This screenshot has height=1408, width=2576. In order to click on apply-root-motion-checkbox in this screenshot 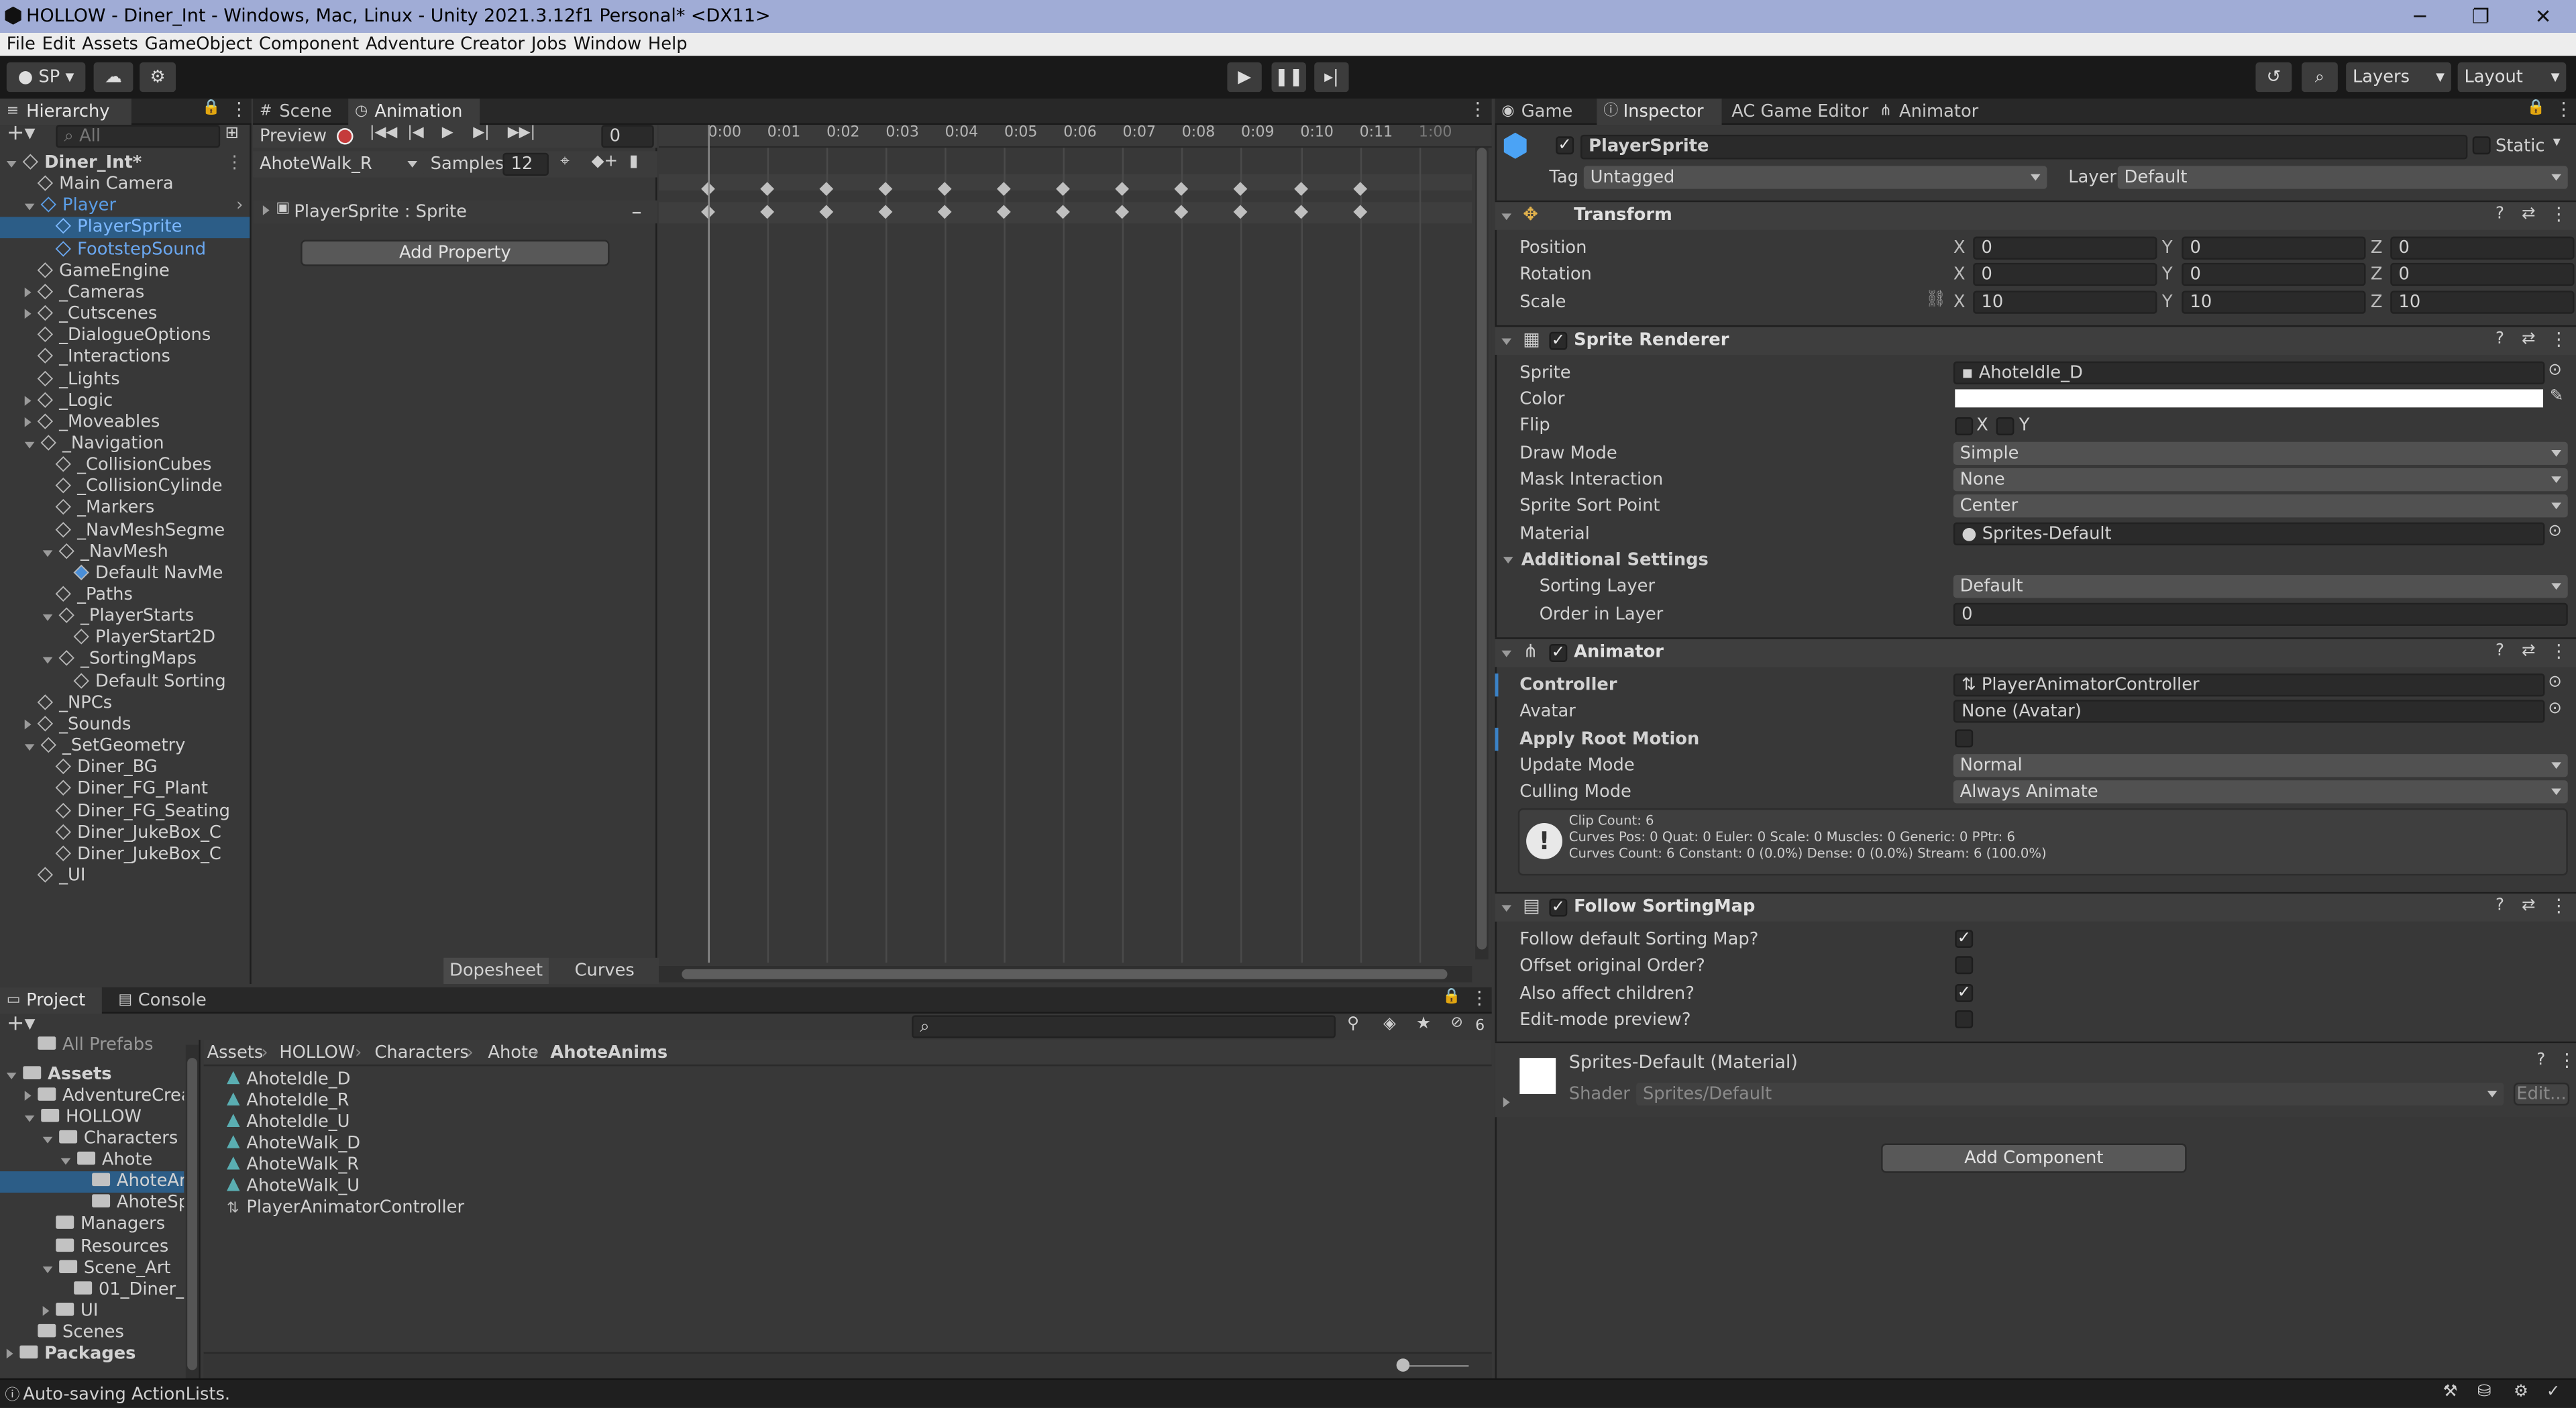, I will do `click(1964, 738)`.